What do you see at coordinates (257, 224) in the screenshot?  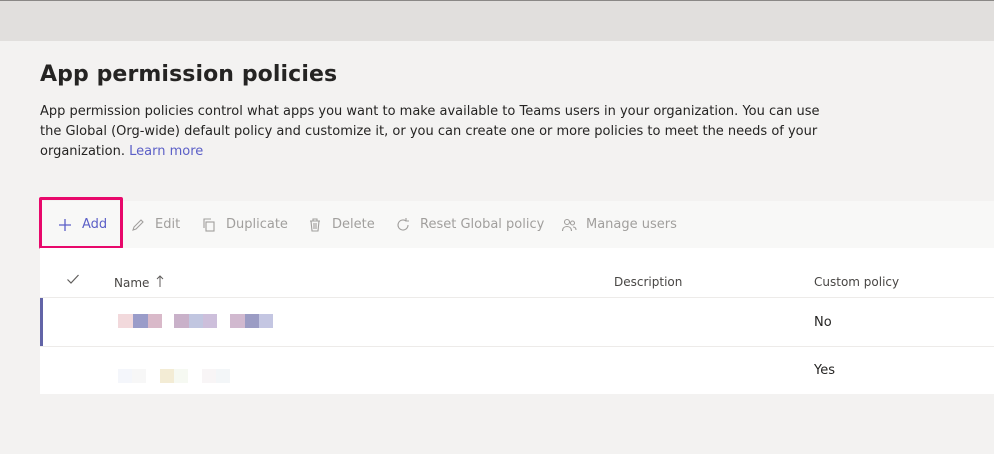 I see `duplicate-label: Duplicate` at bounding box center [257, 224].